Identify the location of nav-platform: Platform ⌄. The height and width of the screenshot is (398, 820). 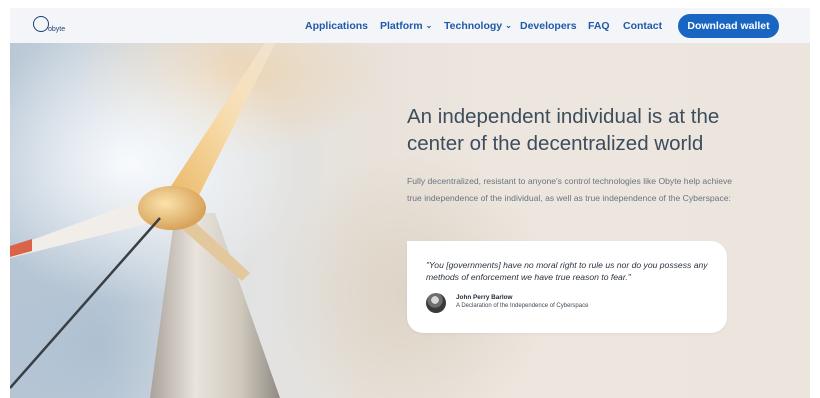
(406, 25).